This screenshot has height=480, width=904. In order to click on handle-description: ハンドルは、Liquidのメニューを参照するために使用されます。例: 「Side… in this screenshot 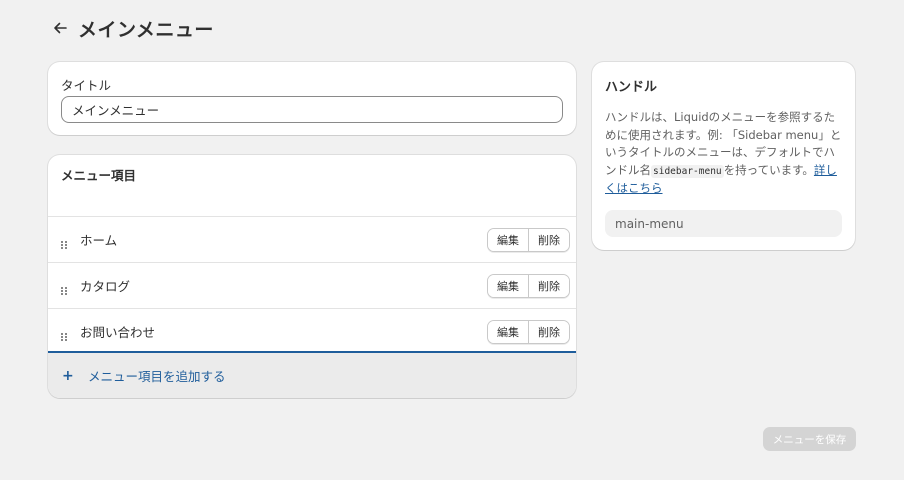, I will do `click(725, 153)`.